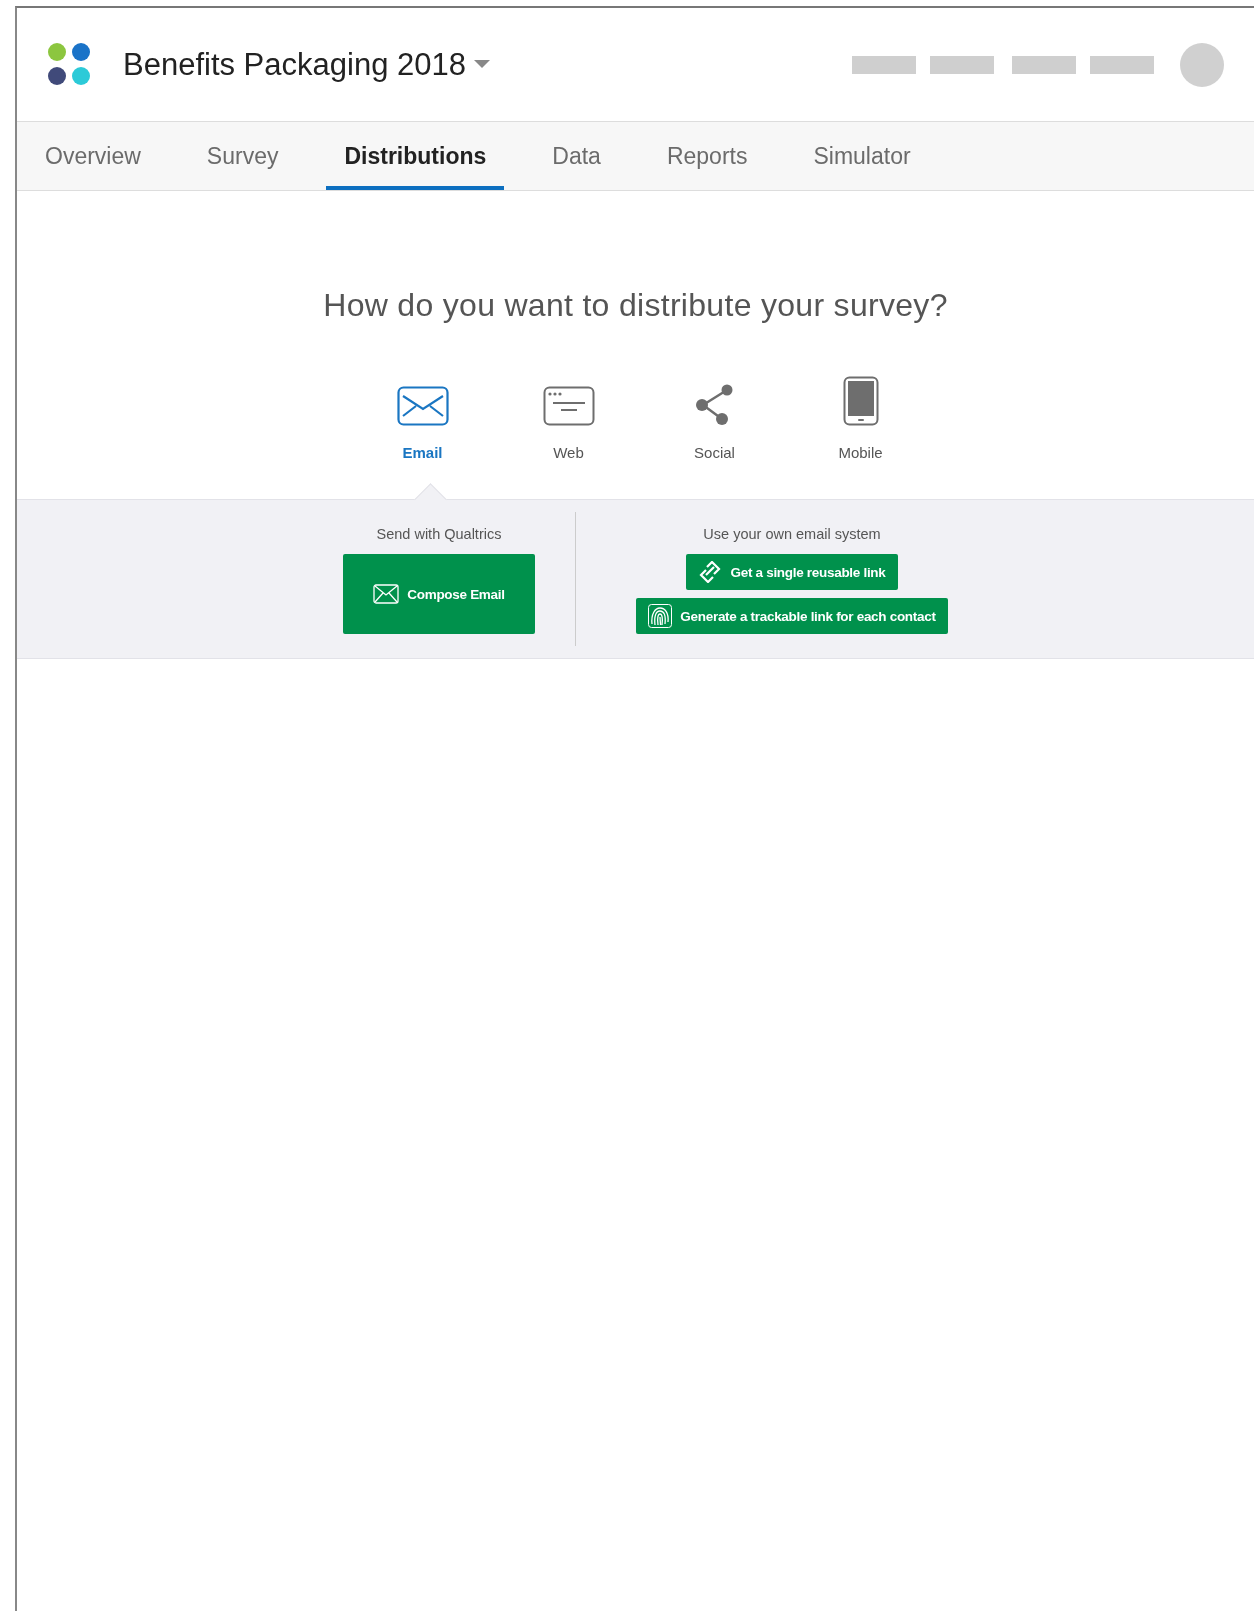  Describe the element at coordinates (707, 158) in the screenshot. I see `tab: Reports` at that location.